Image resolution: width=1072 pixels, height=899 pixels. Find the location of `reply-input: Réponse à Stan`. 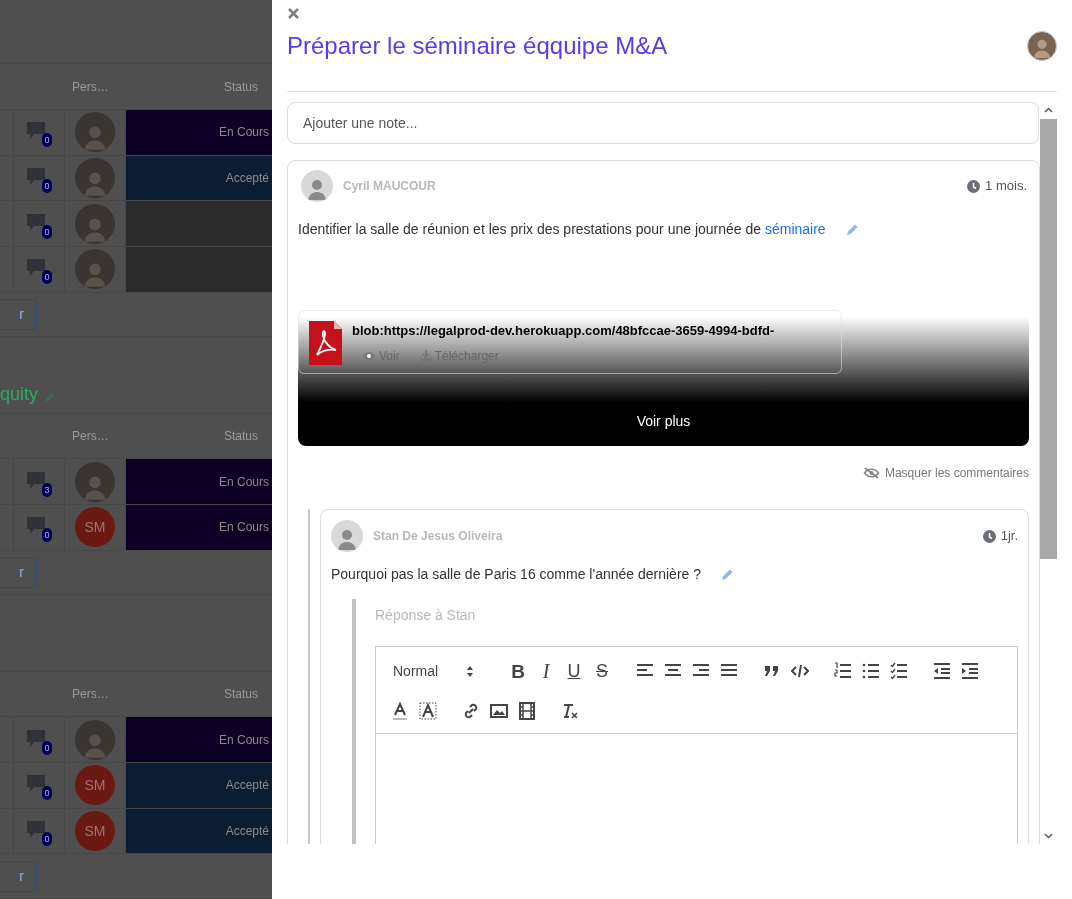

reply-input: Réponse à Stan is located at coordinates (525, 615).